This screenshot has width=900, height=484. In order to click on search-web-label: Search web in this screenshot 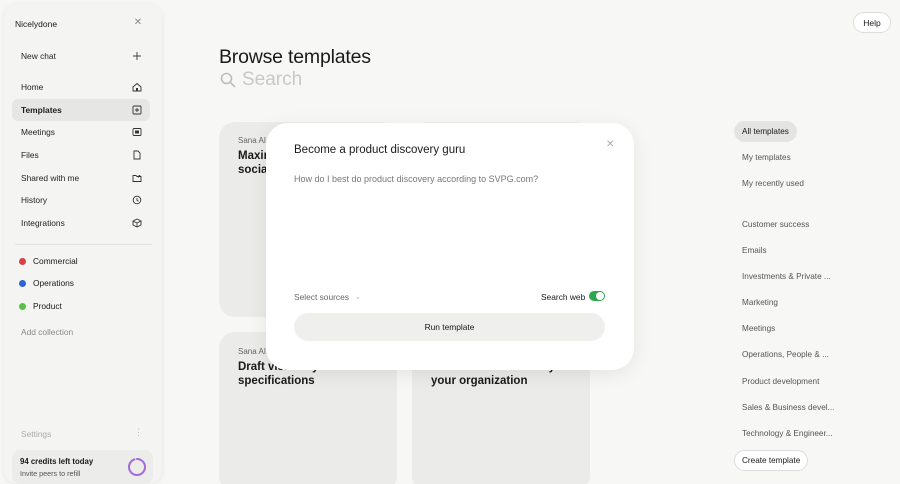, I will do `click(563, 297)`.